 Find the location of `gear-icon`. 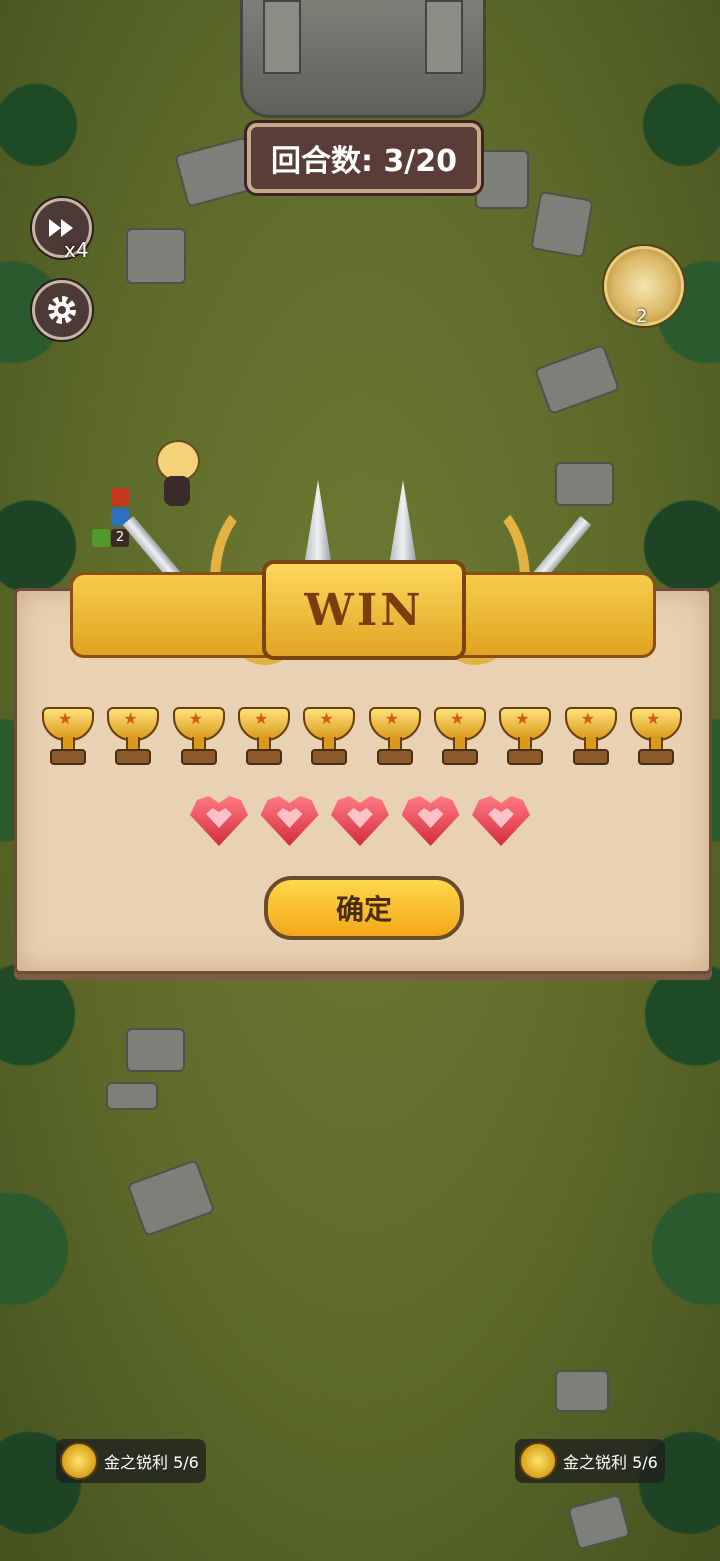

gear-icon is located at coordinates (62, 310).